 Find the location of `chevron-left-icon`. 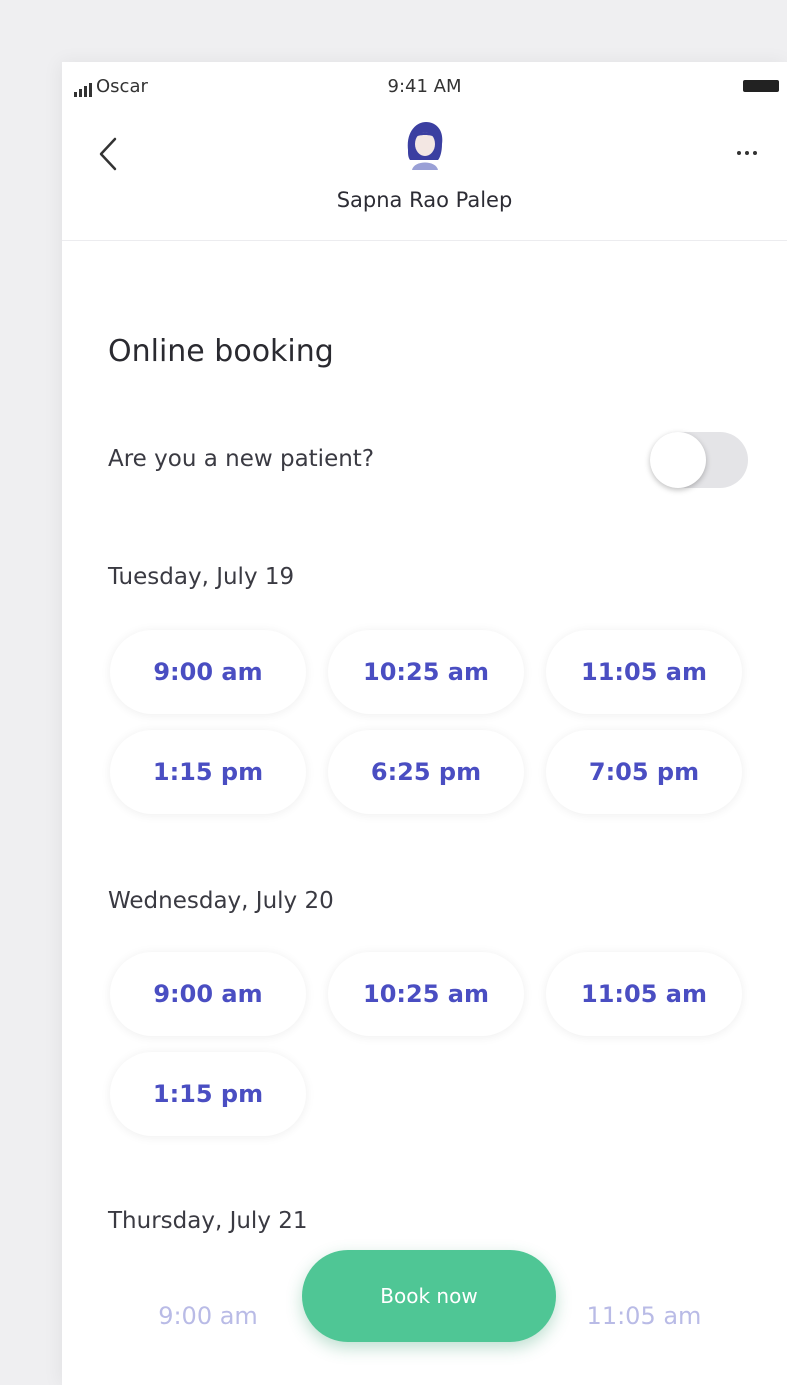

chevron-left-icon is located at coordinates (108, 154).